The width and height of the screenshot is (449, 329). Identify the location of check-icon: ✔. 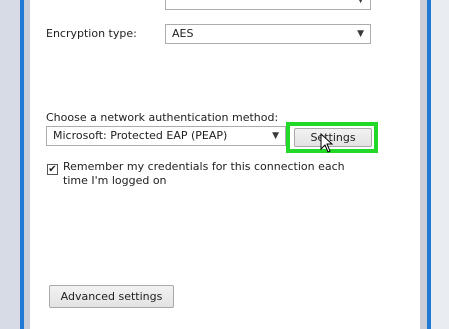
(52, 169).